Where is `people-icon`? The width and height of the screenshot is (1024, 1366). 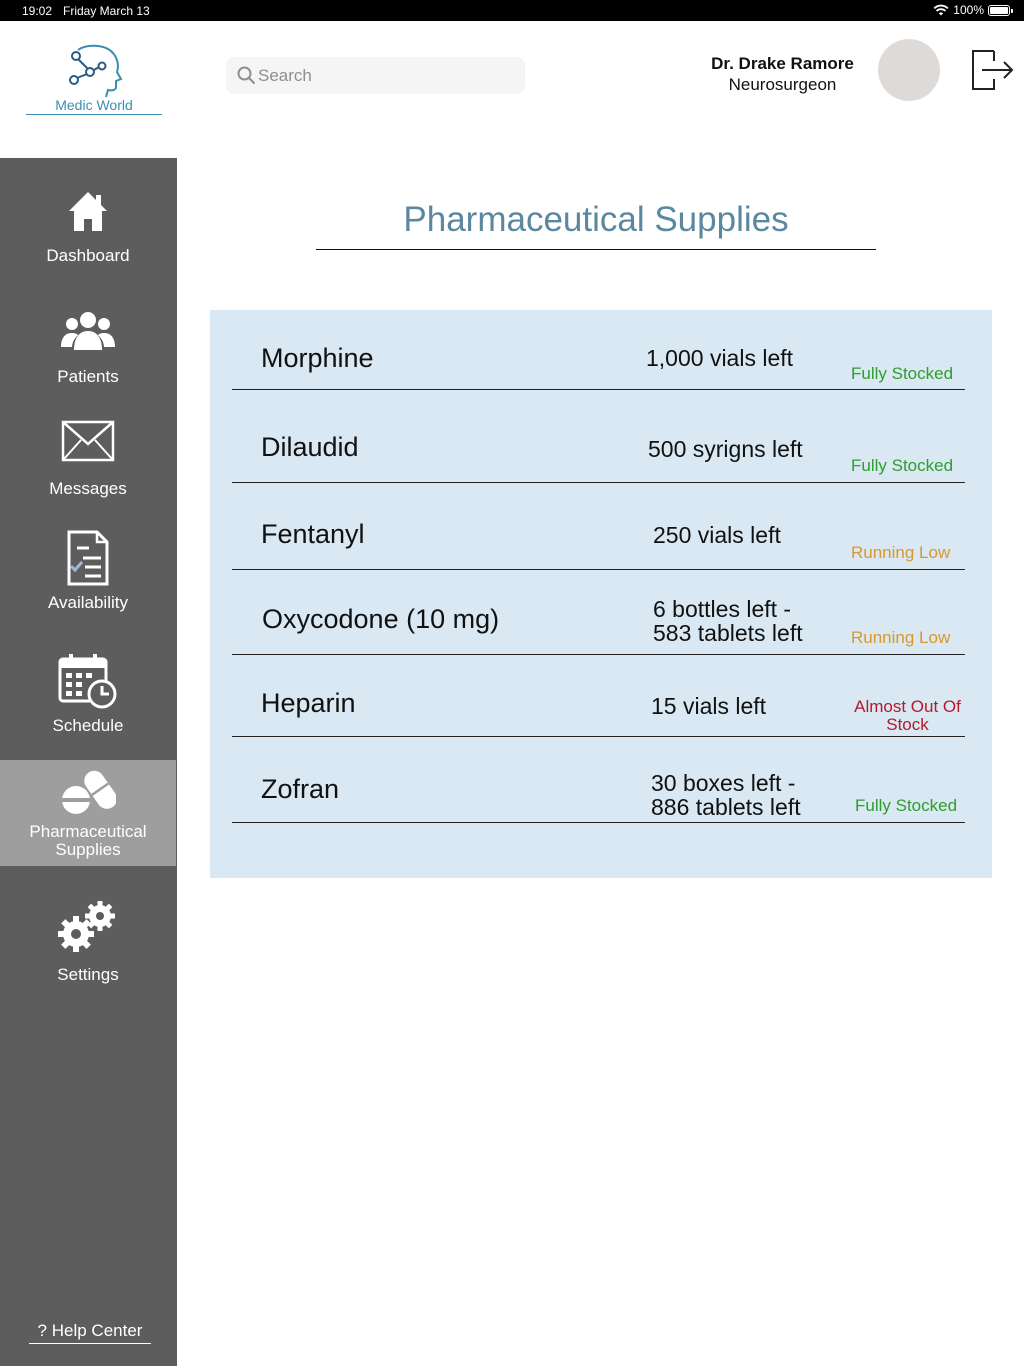
people-icon is located at coordinates (88, 331).